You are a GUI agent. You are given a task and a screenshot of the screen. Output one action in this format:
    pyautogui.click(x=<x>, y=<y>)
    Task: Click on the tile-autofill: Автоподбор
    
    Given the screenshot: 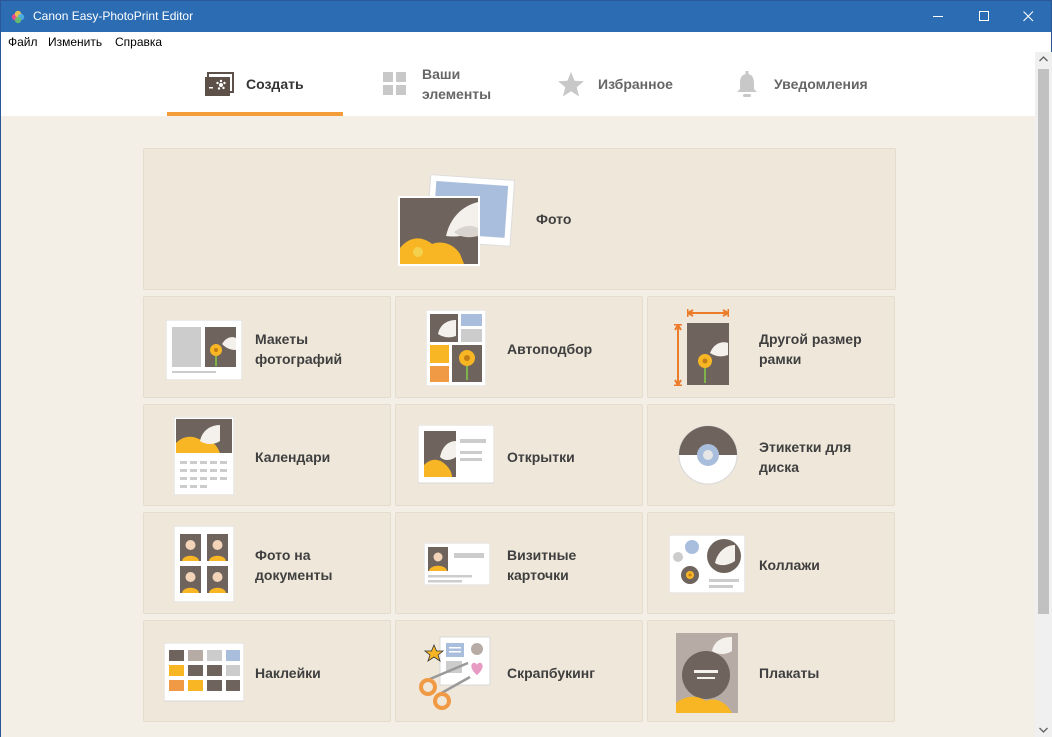 What is the action you would take?
    pyautogui.click(x=519, y=347)
    